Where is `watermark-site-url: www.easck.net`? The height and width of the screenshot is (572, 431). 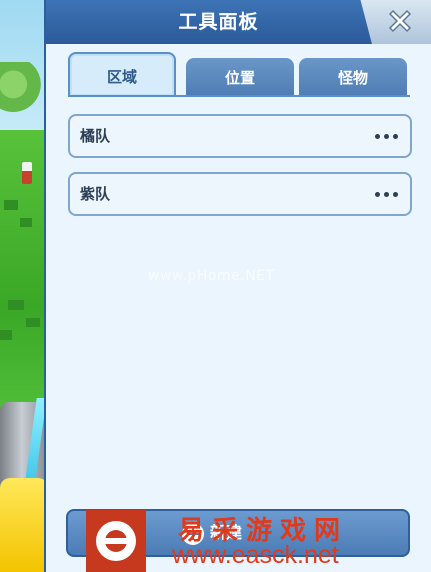 watermark-site-url: www.easck.net is located at coordinates (255, 555).